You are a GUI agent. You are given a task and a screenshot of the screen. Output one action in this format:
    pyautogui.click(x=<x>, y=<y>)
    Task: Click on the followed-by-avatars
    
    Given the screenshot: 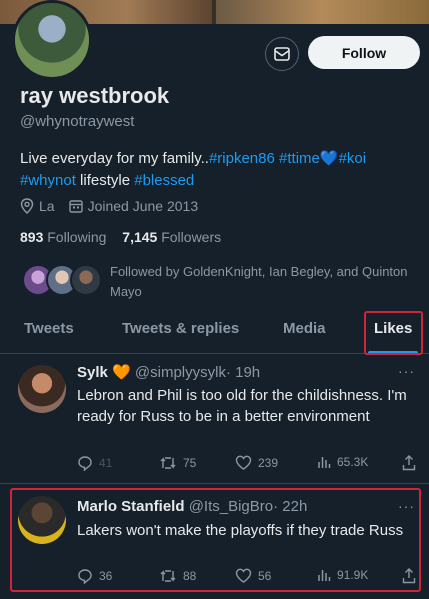 What is the action you would take?
    pyautogui.click(x=63, y=280)
    